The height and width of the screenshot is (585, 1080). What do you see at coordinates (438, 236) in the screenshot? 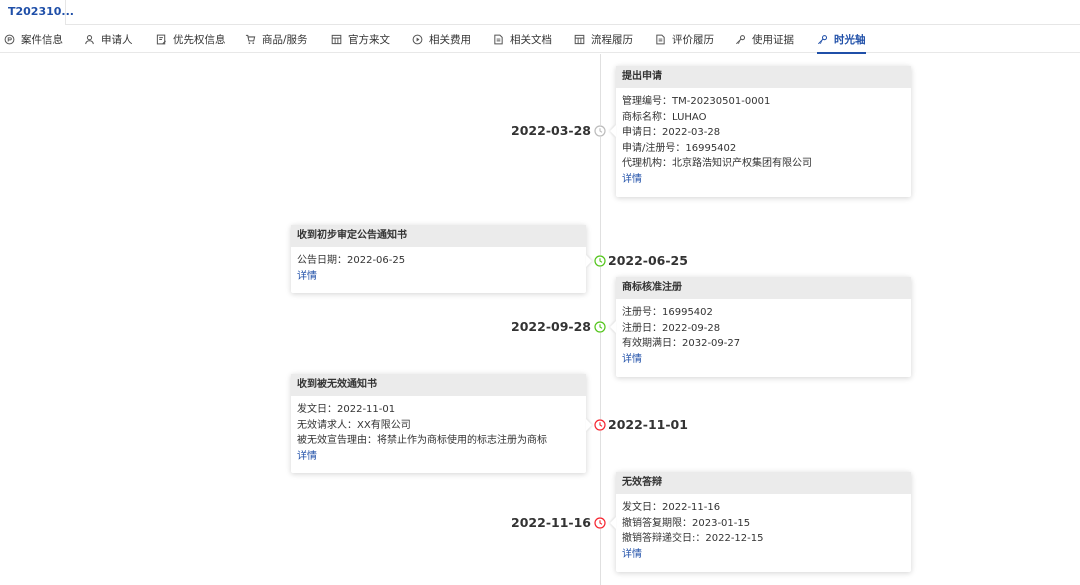
I see `event-title: 收到初步审定公告通知书` at bounding box center [438, 236].